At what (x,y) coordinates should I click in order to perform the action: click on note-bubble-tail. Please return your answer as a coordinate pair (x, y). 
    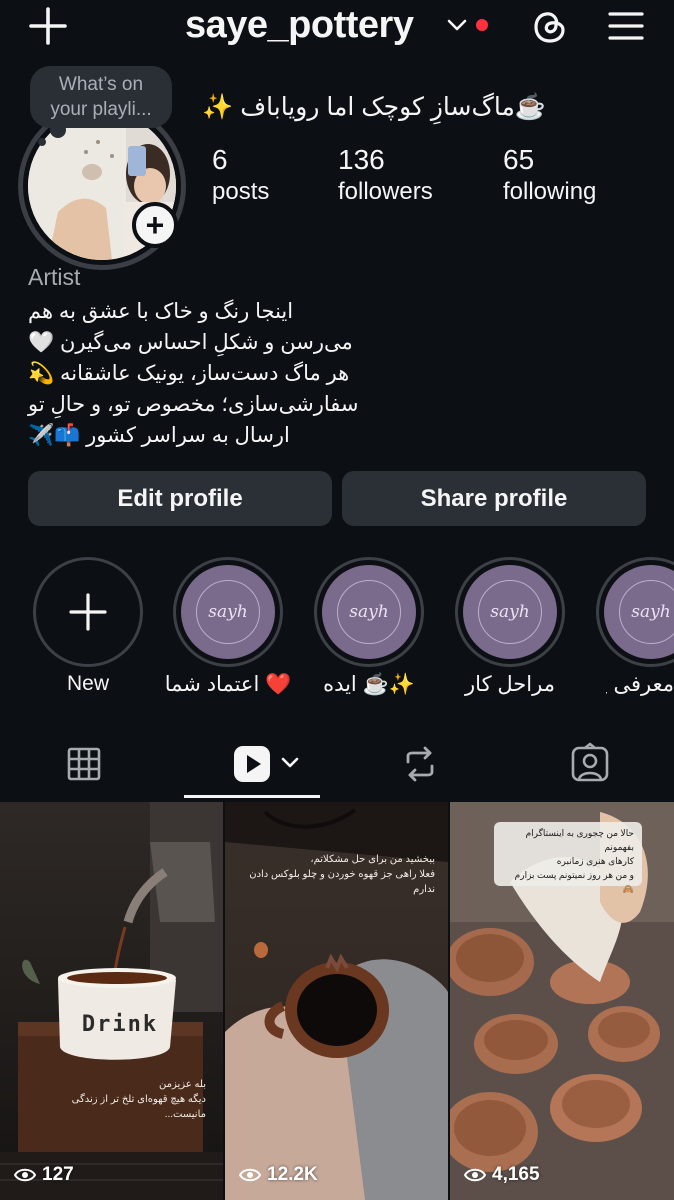
    Looking at the image, I should click on (58, 130).